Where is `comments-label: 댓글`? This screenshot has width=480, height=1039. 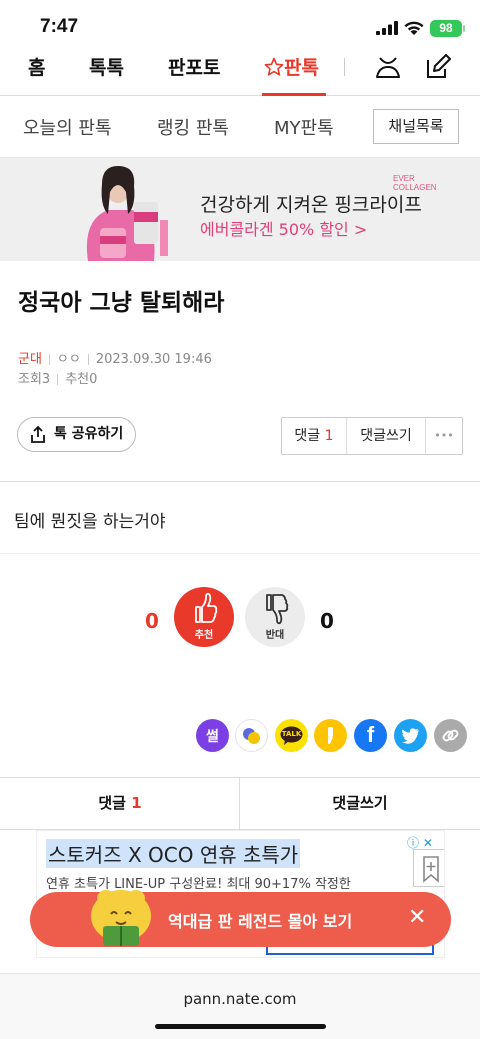
comments-label: 댓글 is located at coordinates (307, 436).